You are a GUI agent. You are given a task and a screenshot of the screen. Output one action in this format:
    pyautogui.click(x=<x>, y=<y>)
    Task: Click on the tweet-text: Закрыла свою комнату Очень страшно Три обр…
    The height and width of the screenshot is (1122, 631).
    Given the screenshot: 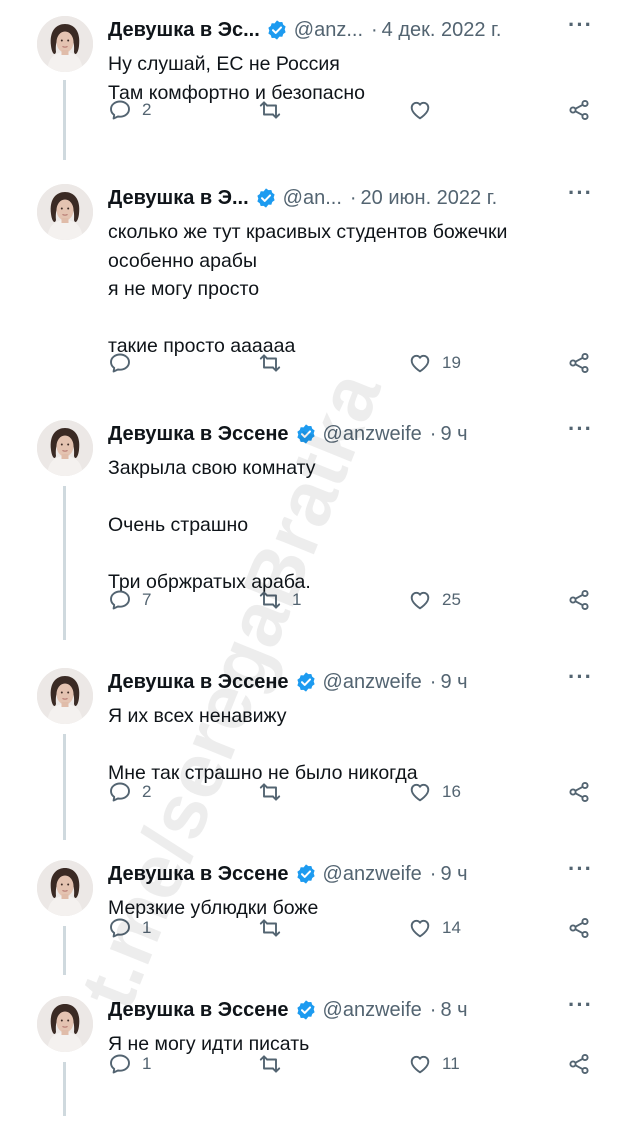 What is the action you would take?
    pyautogui.click(x=353, y=525)
    